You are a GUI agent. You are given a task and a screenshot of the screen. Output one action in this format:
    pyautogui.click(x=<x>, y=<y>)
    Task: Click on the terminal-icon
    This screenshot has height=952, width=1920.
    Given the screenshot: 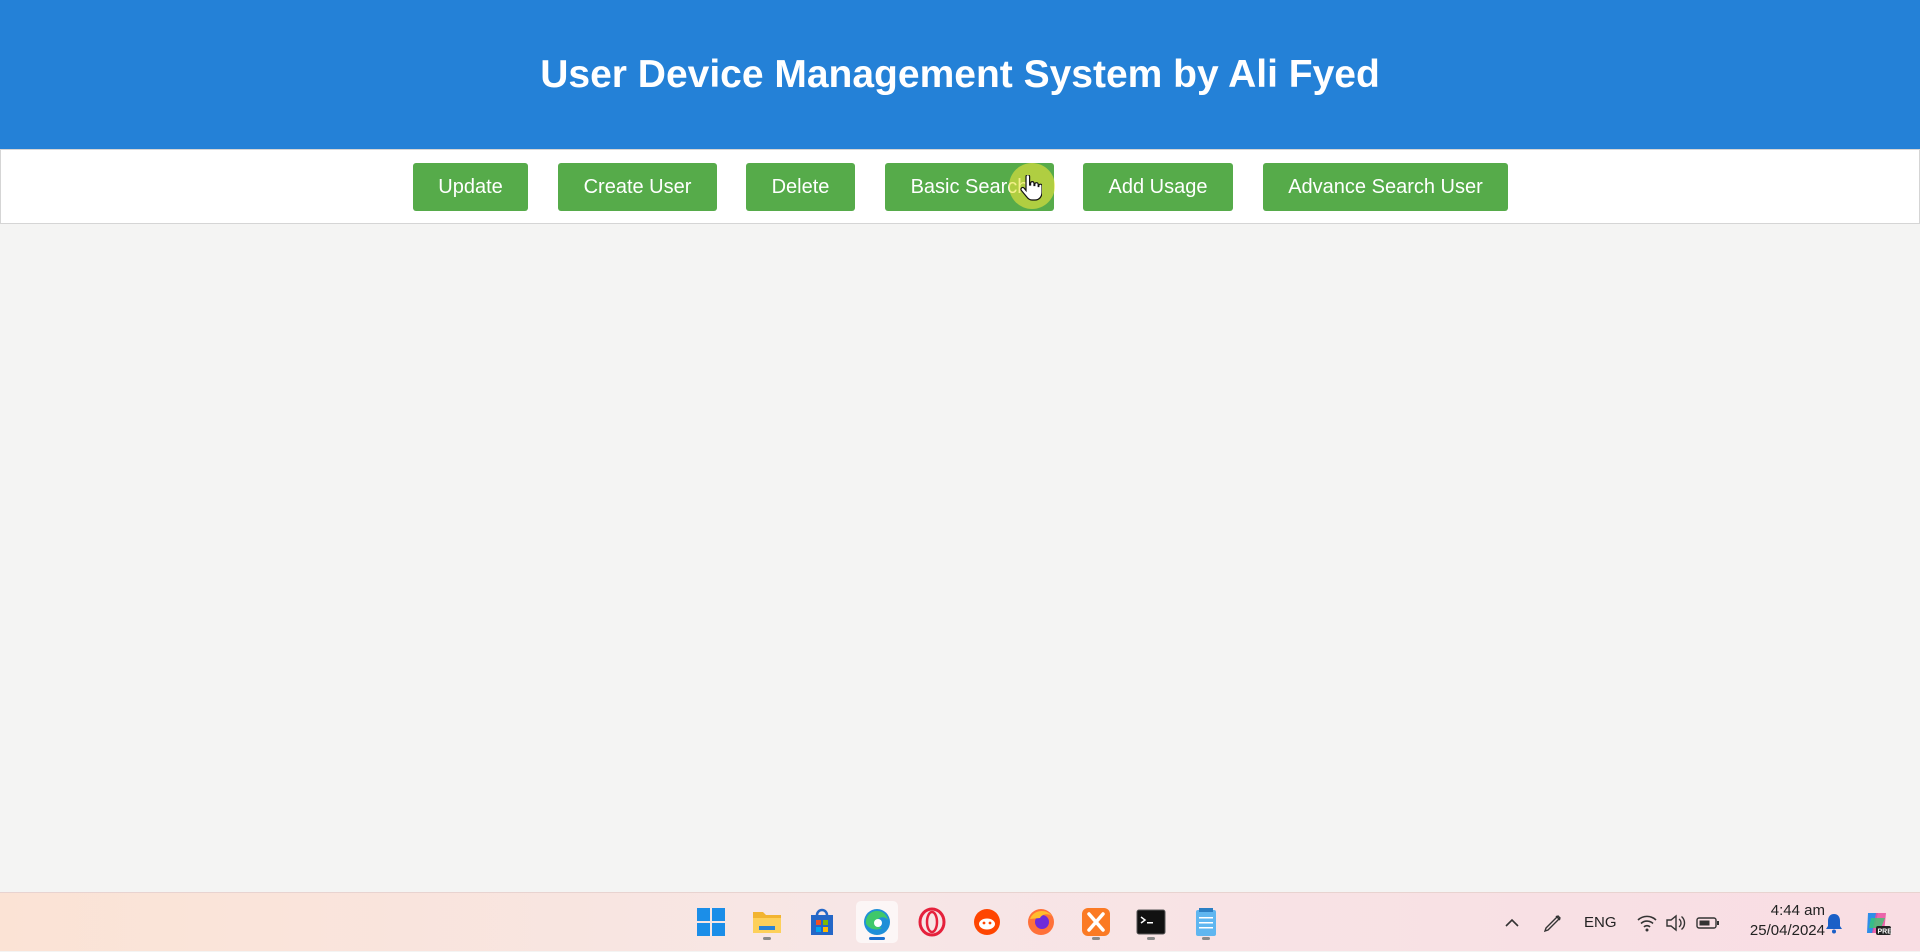 What is the action you would take?
    pyautogui.click(x=1151, y=922)
    